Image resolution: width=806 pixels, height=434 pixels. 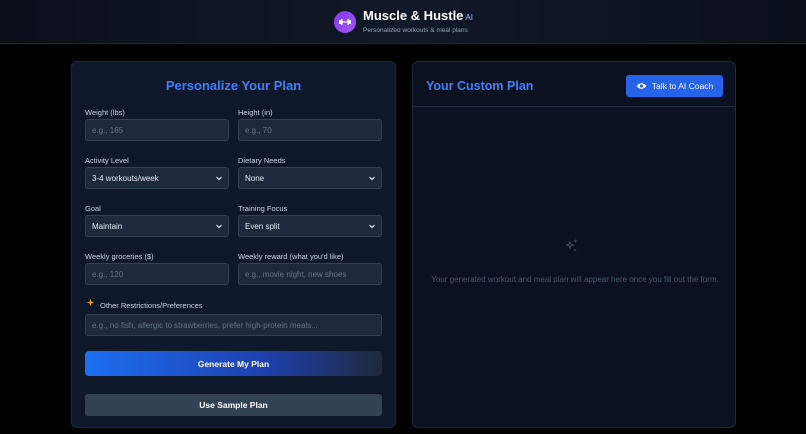 I want to click on height-input: e.g., 70, so click(x=310, y=130).